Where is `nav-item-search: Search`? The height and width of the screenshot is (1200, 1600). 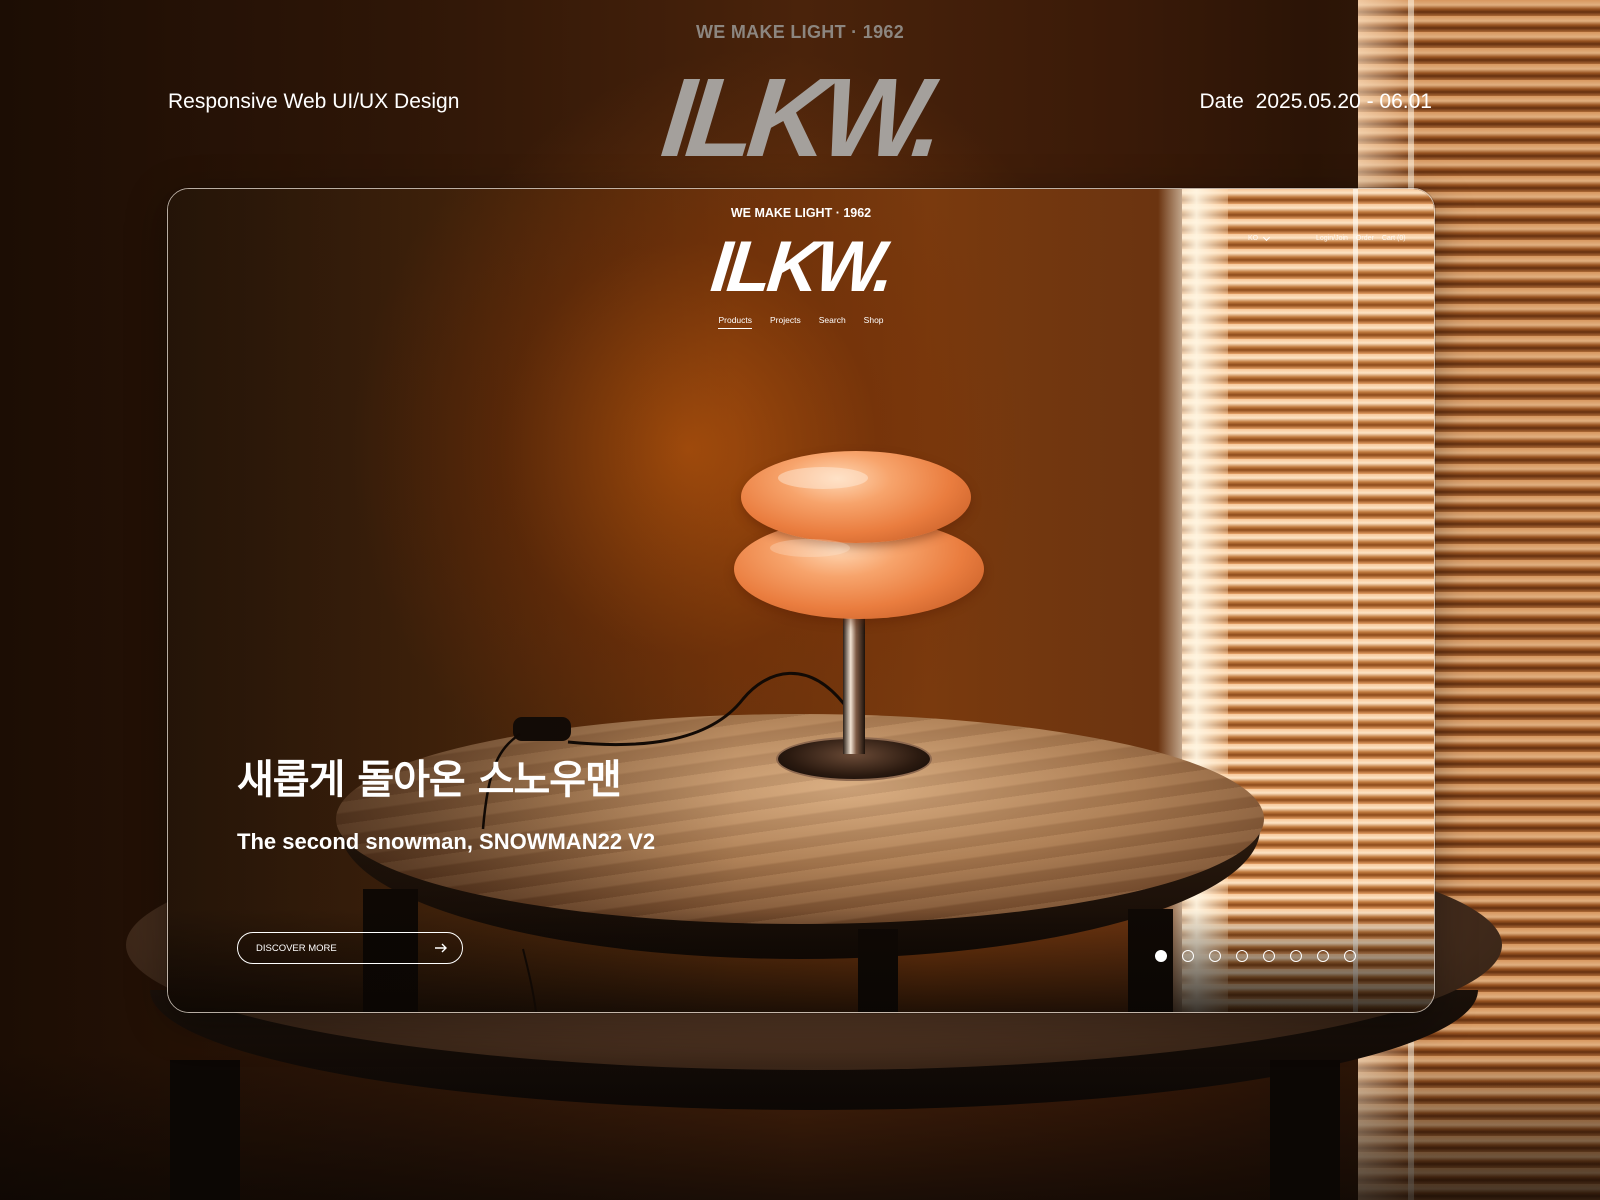 nav-item-search: Search is located at coordinates (832, 322).